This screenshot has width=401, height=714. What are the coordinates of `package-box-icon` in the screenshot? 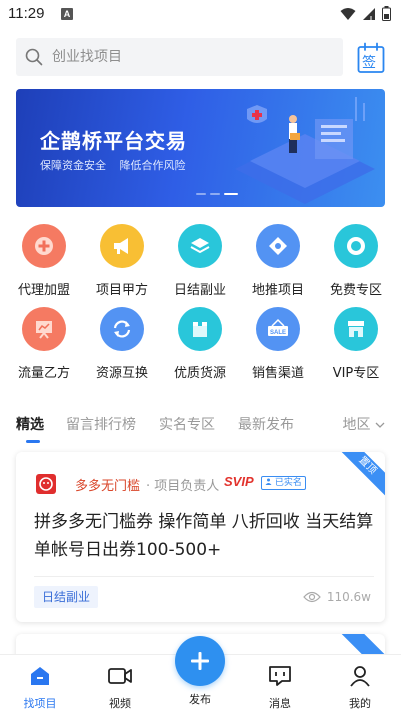 It's located at (200, 329).